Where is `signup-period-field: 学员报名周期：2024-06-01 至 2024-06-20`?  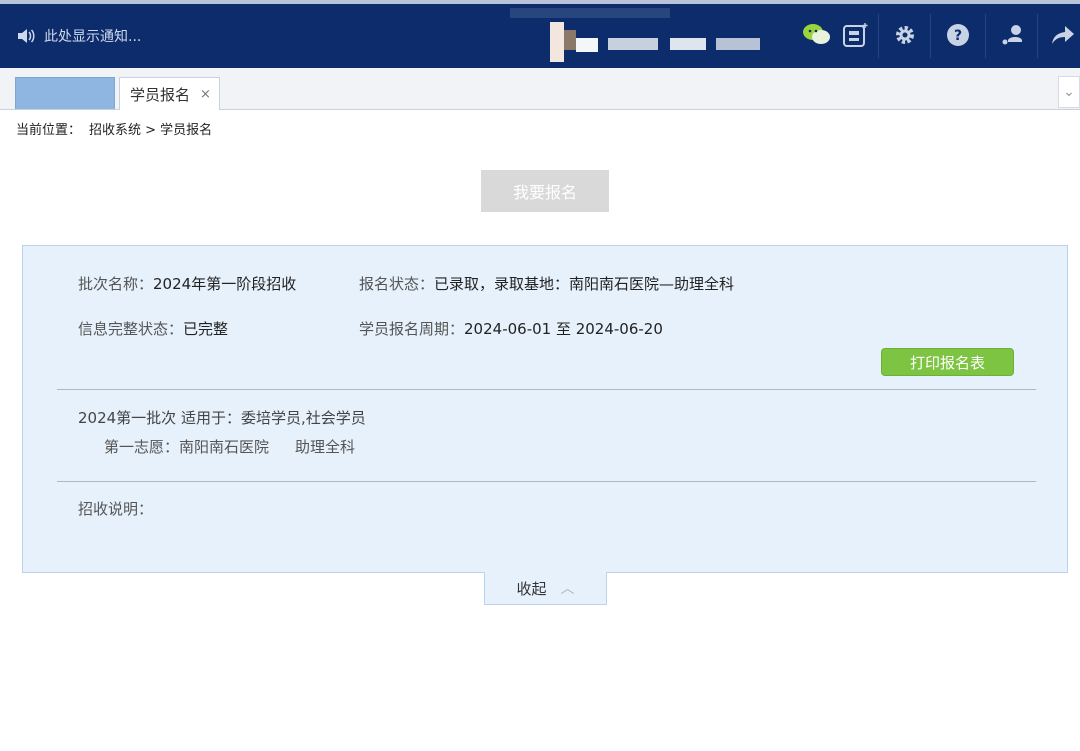 signup-period-field: 学员报名周期：2024-06-01 至 2024-06-20 is located at coordinates (511, 328).